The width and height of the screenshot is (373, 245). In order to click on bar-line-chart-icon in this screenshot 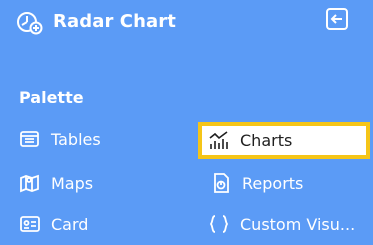, I will do `click(219, 141)`.